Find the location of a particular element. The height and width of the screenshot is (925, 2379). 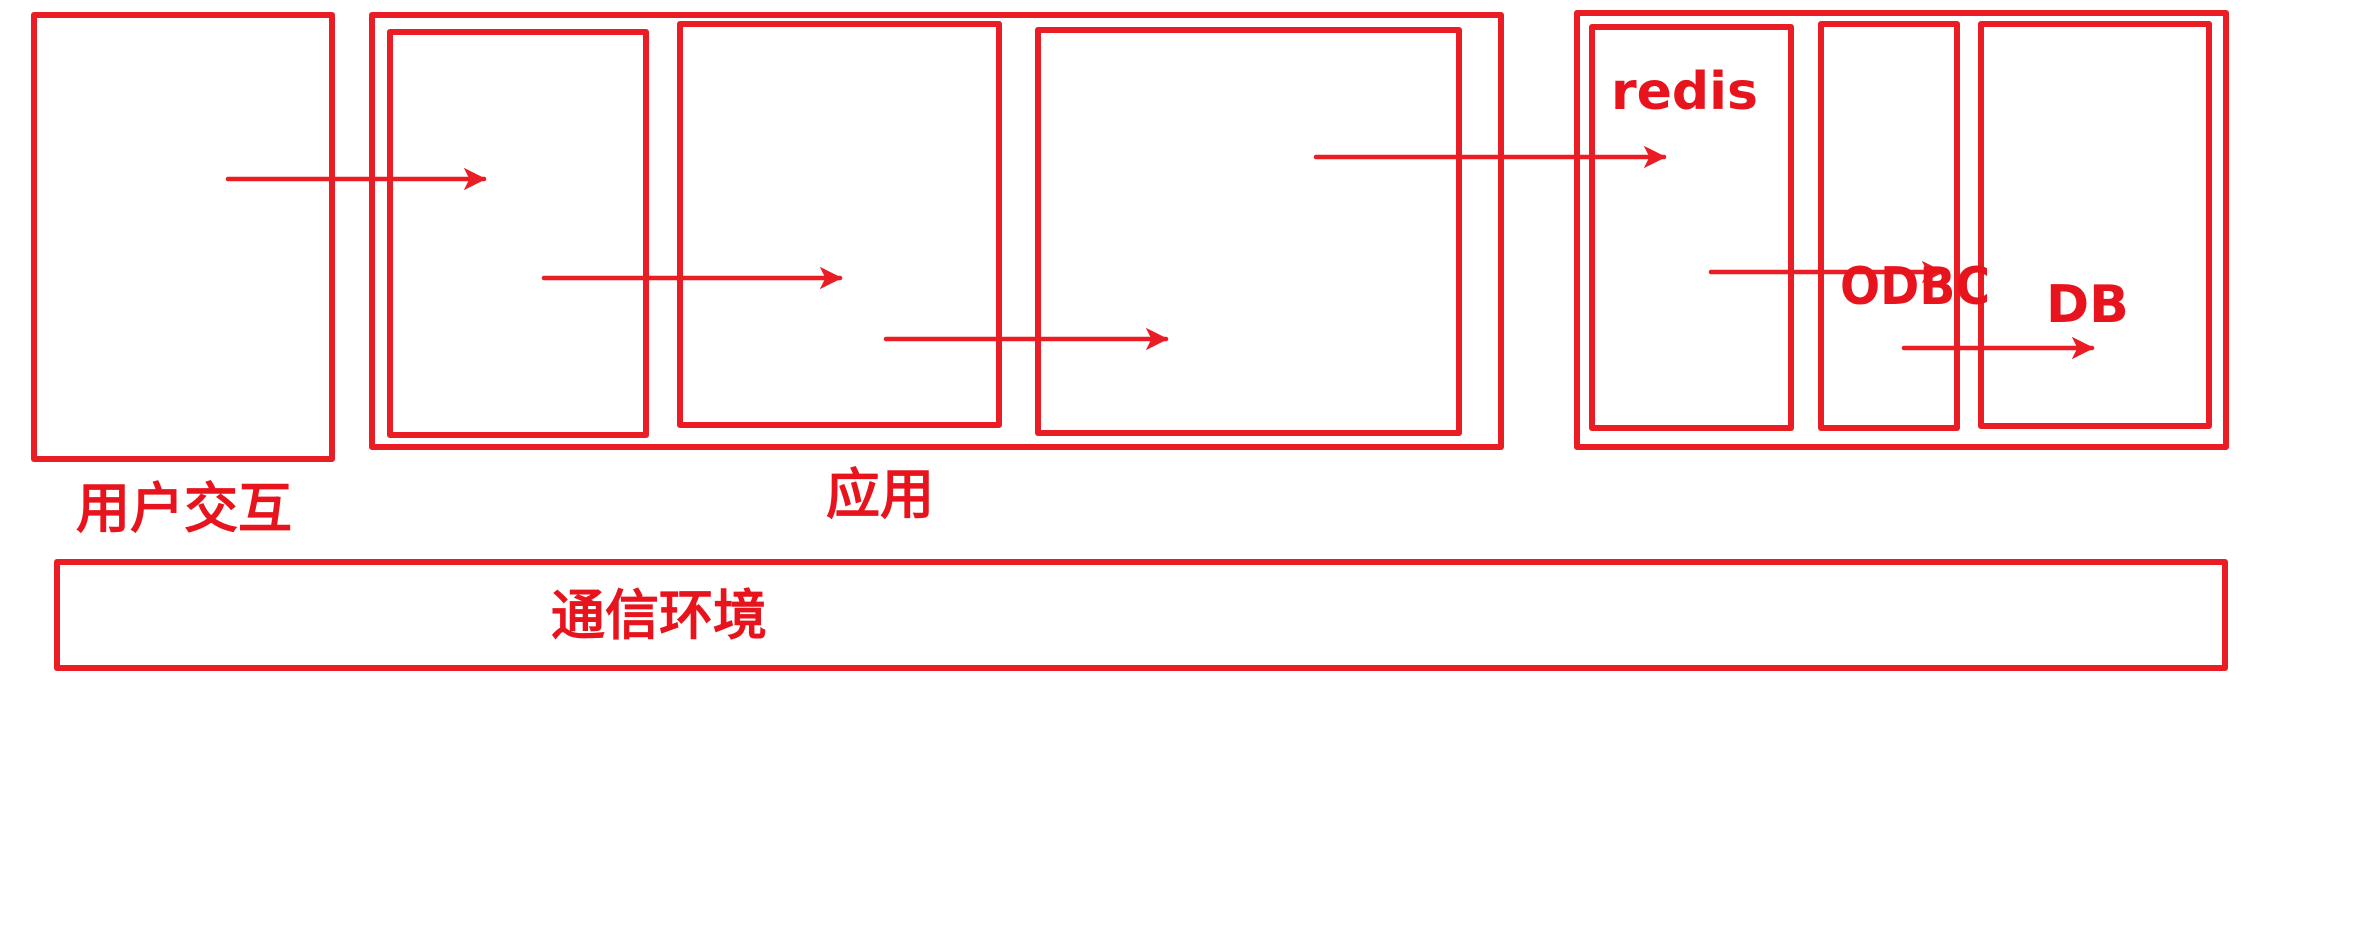

user-interaction-box is located at coordinates (183, 237).